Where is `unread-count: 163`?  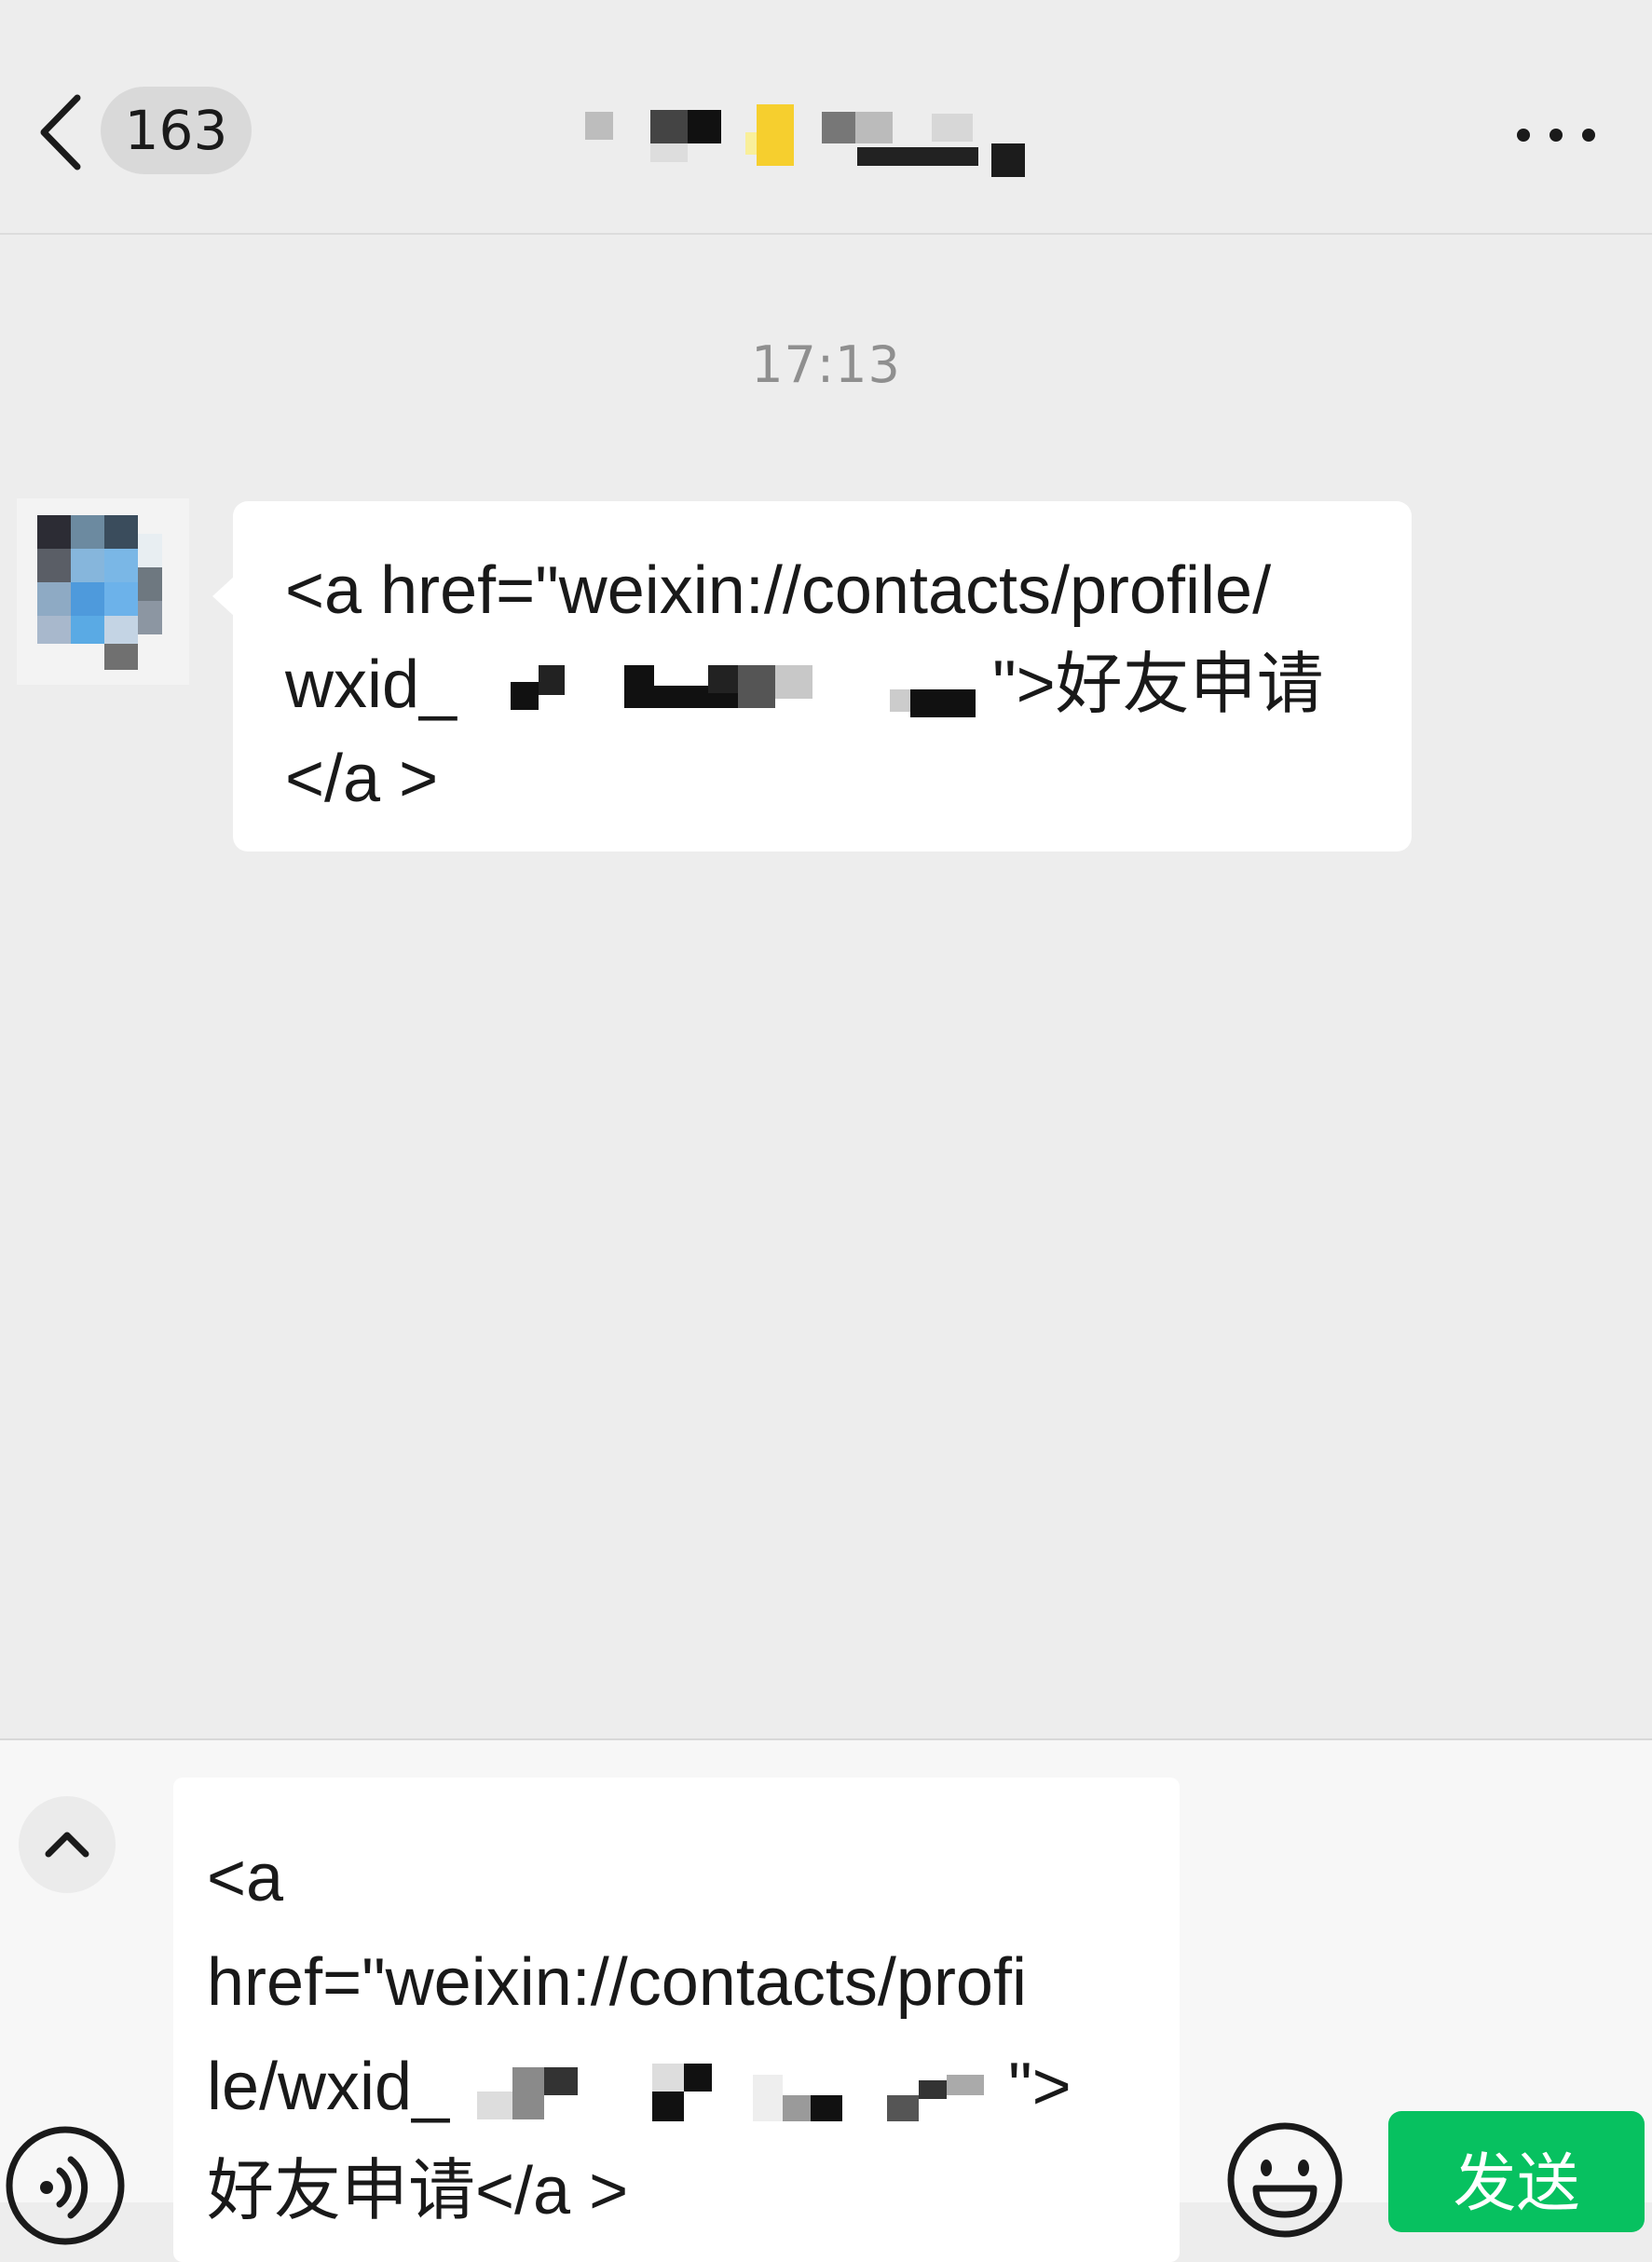
unread-count: 163 is located at coordinates (176, 130).